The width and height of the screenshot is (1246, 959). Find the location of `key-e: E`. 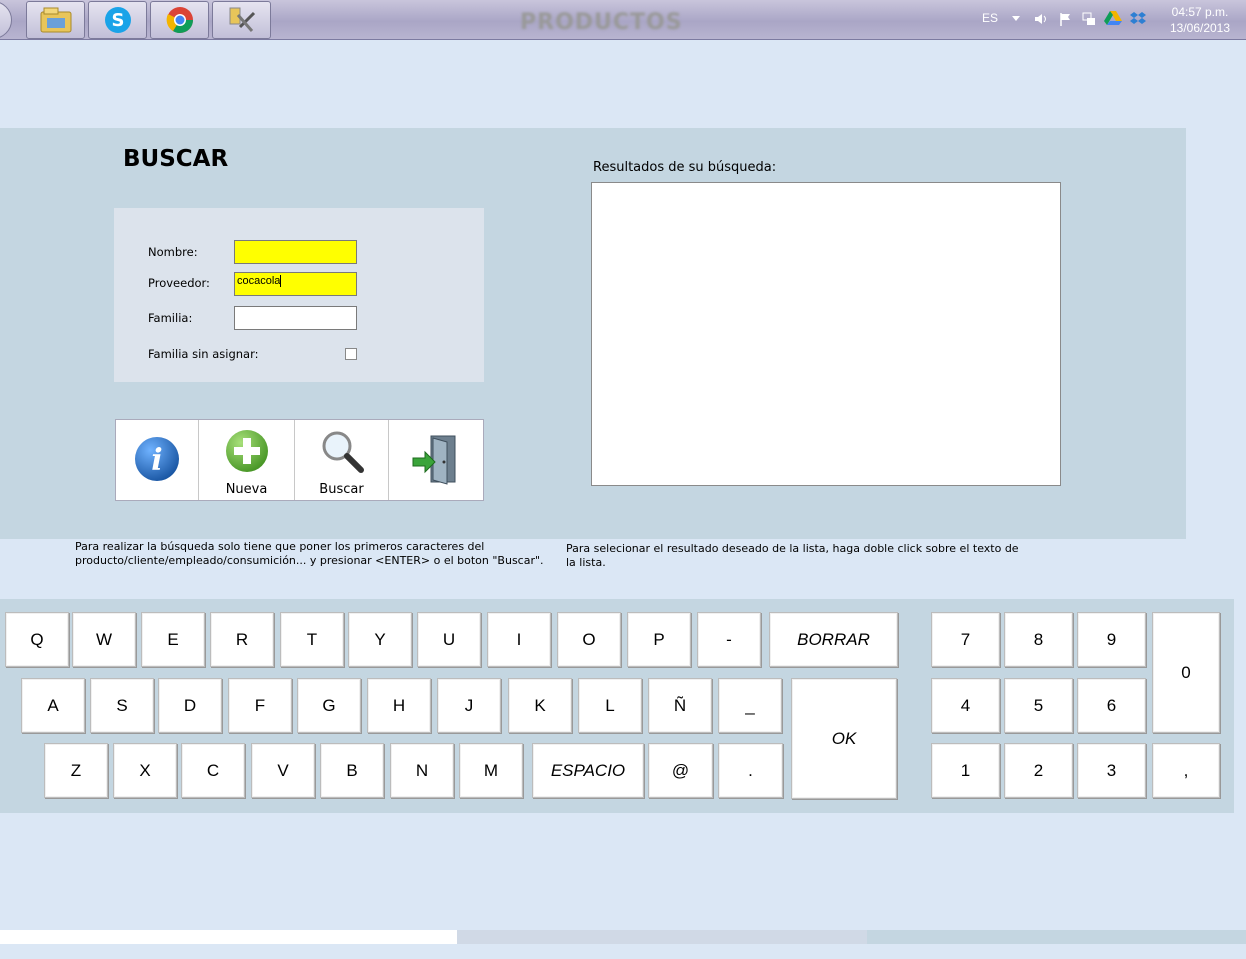

key-e: E is located at coordinates (173, 639).